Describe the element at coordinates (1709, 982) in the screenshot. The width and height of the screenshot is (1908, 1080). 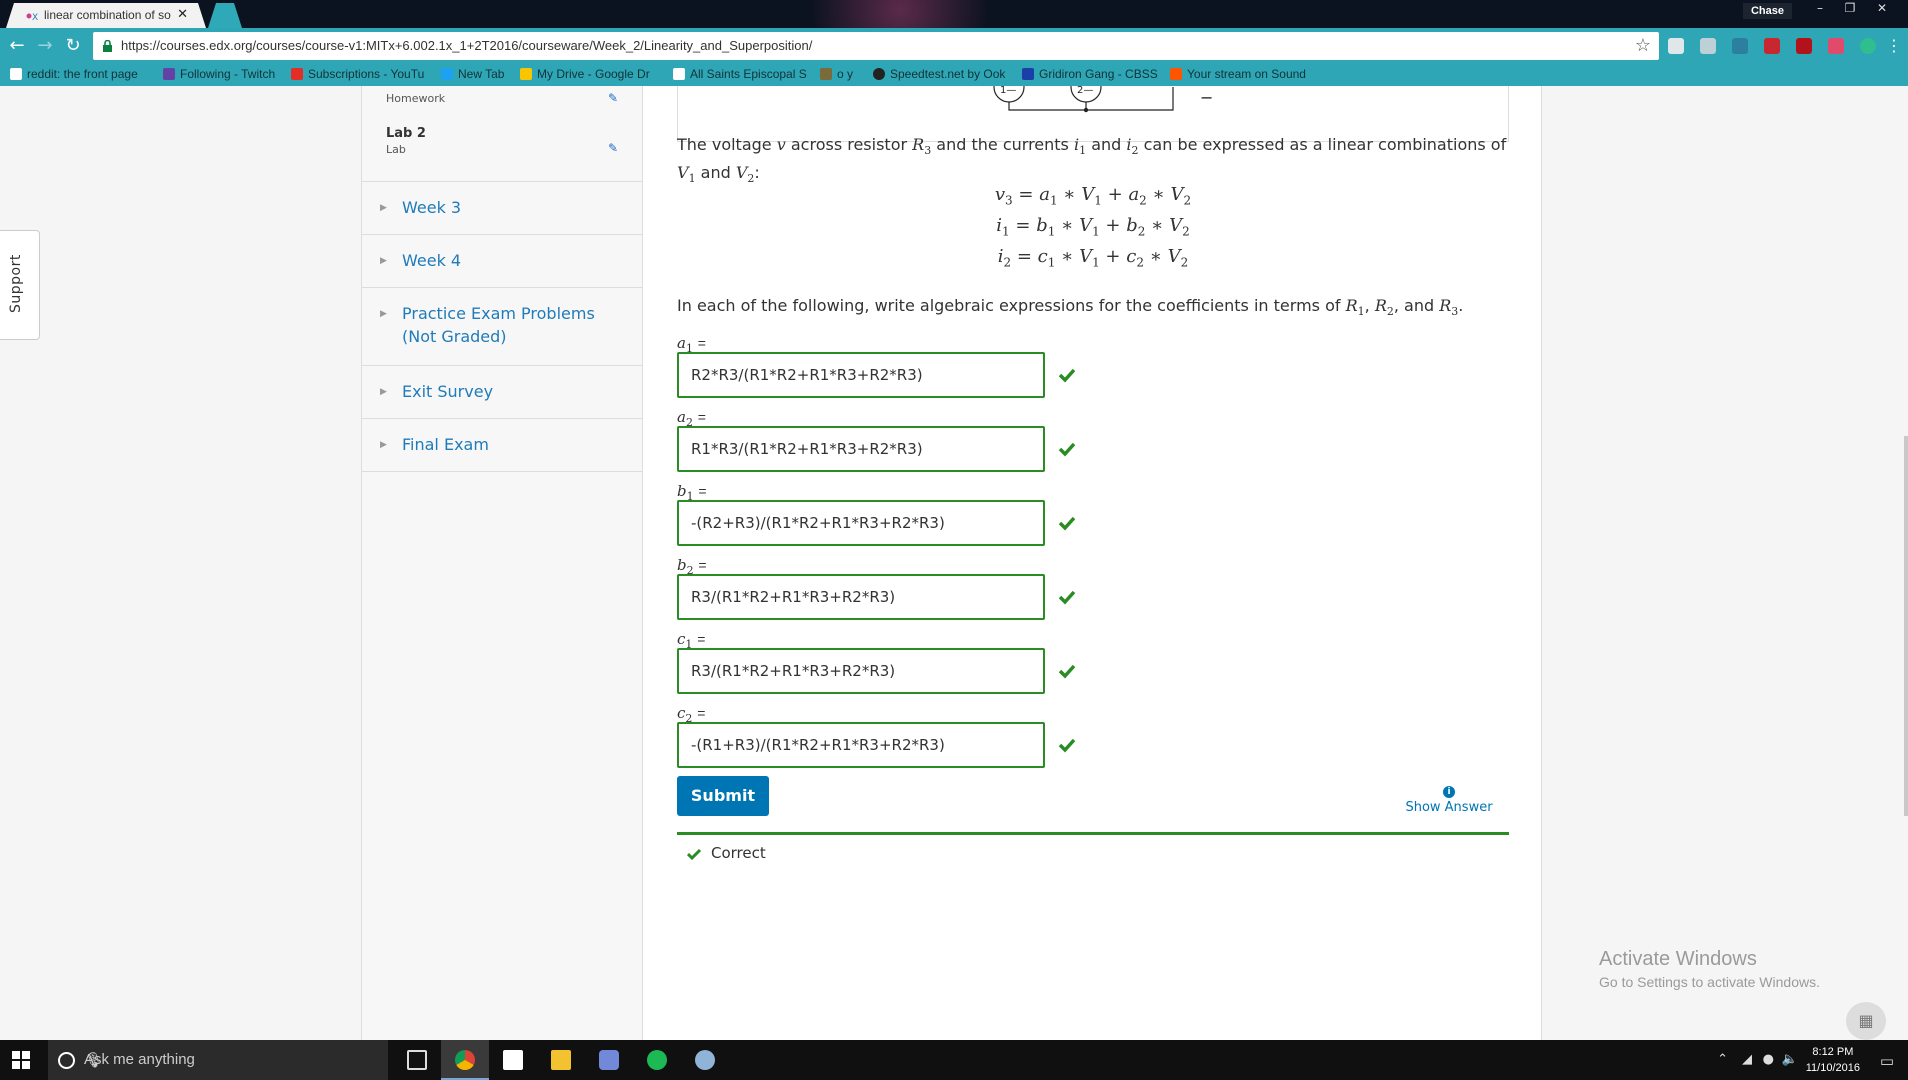
I see `watermark-subtitle: Go to Settings to activate Windows.` at that location.